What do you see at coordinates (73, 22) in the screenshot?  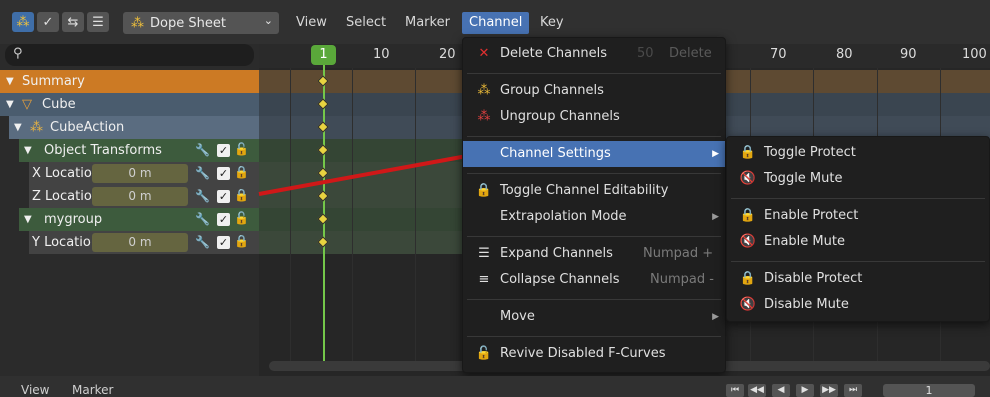 I see `drivers-icon: ⇆` at bounding box center [73, 22].